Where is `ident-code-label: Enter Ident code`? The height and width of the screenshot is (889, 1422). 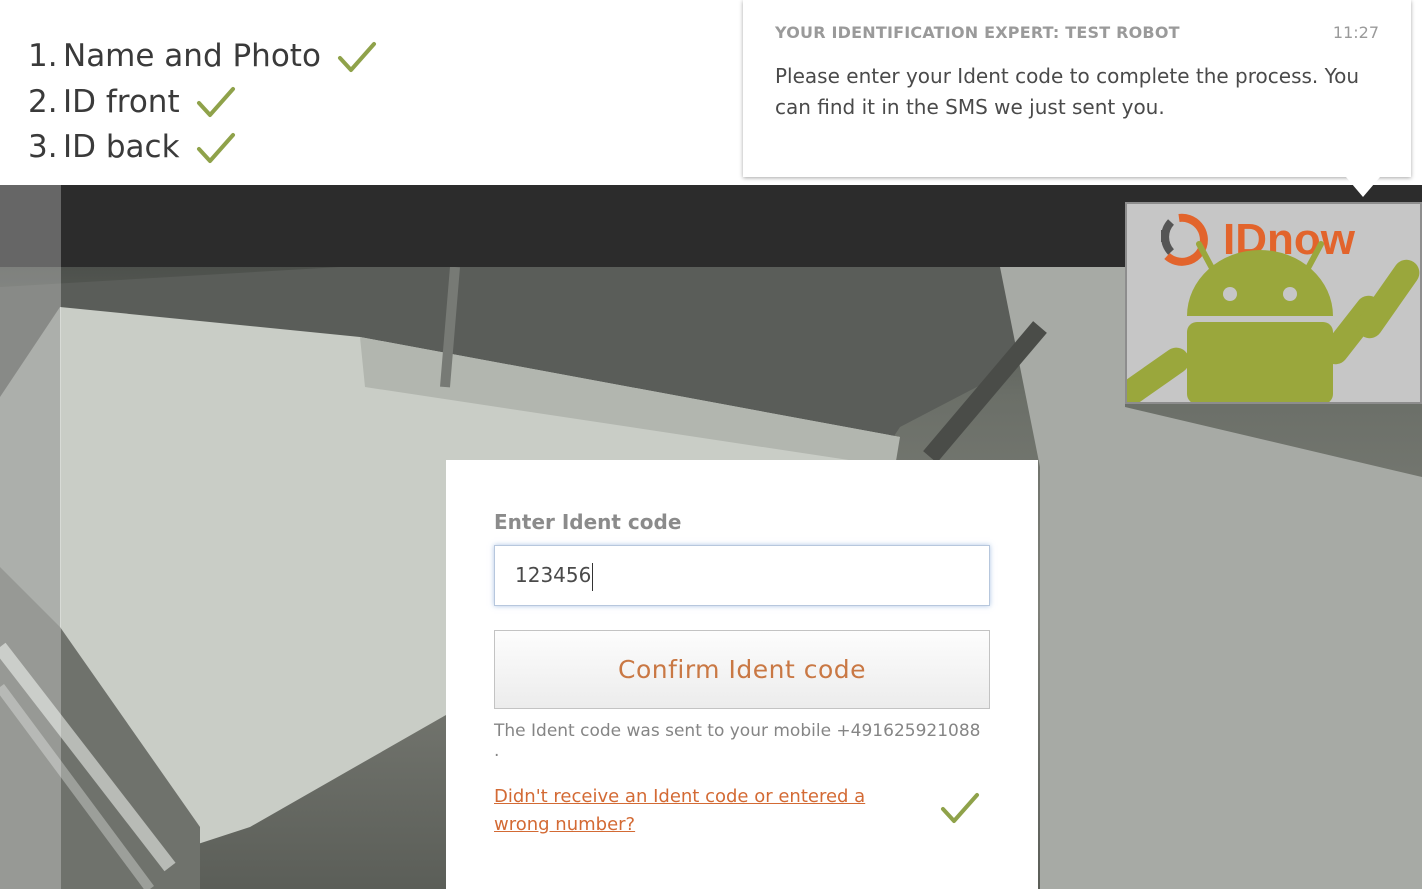 ident-code-label: Enter Ident code is located at coordinates (588, 522).